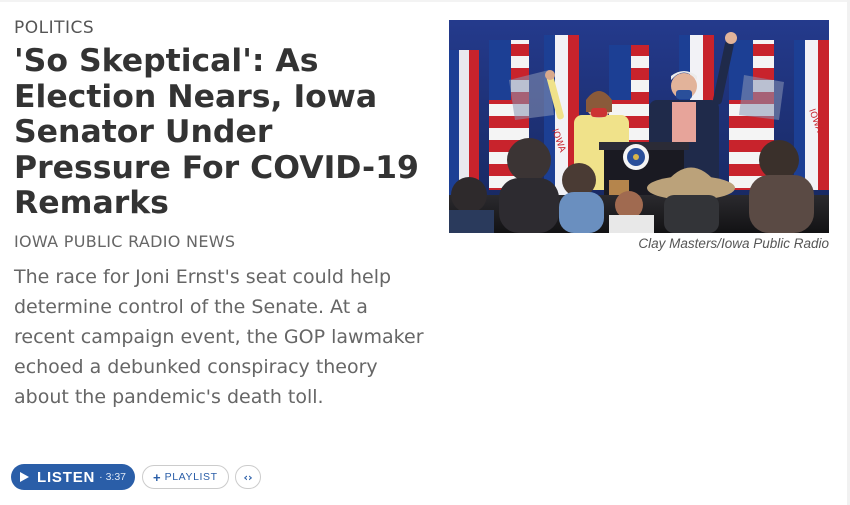 This screenshot has height=505, width=850. I want to click on photo-credit: Clay Masters/Iowa Public Radio, so click(733, 243).